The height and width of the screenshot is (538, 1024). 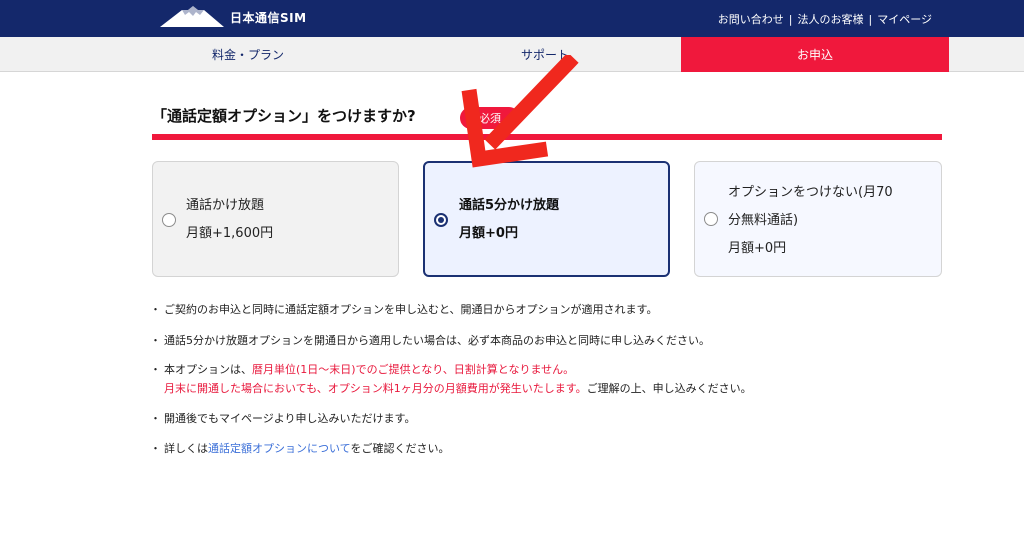 What do you see at coordinates (546, 219) in the screenshot?
I see `option-5min-calls: 通話5分かけ放題 月額+0円` at bounding box center [546, 219].